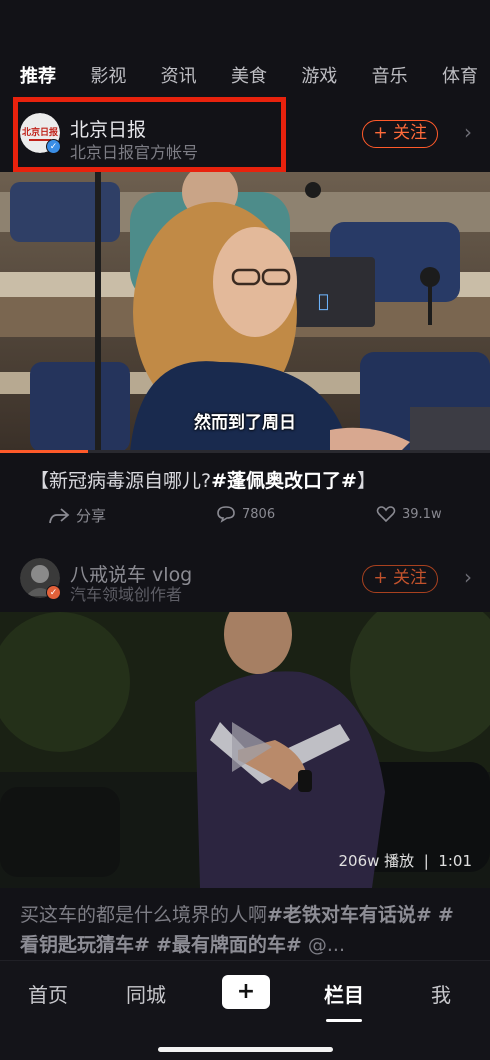  Describe the element at coordinates (108, 79) in the screenshot. I see `tab-movies: 影视` at that location.